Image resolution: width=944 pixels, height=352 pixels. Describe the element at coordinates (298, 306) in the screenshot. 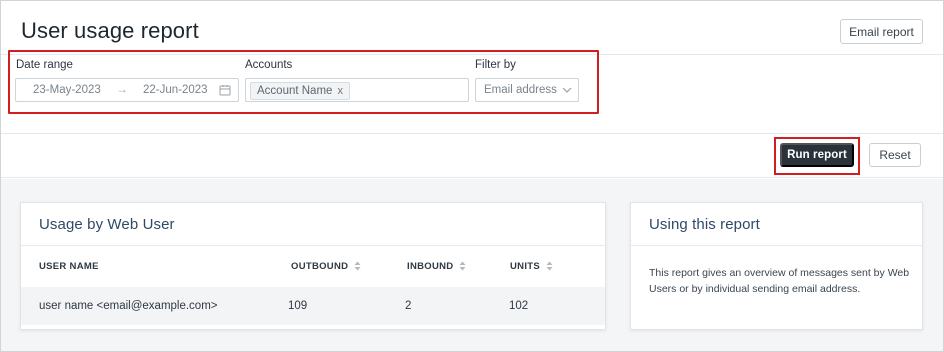

I see `cell-outbound: 109` at that location.